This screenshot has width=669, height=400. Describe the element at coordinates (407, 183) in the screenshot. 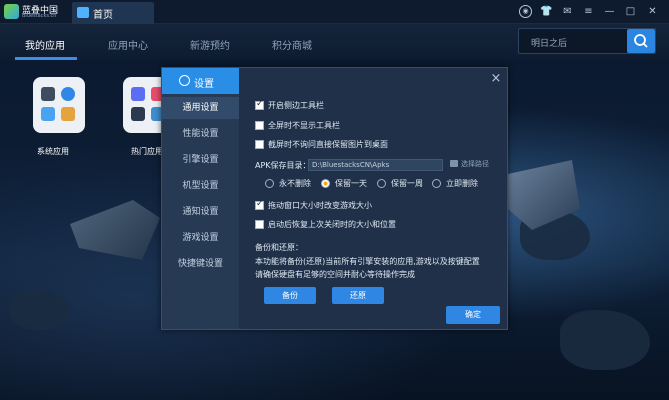

I see `label-keep-one-week: 保留一周` at that location.